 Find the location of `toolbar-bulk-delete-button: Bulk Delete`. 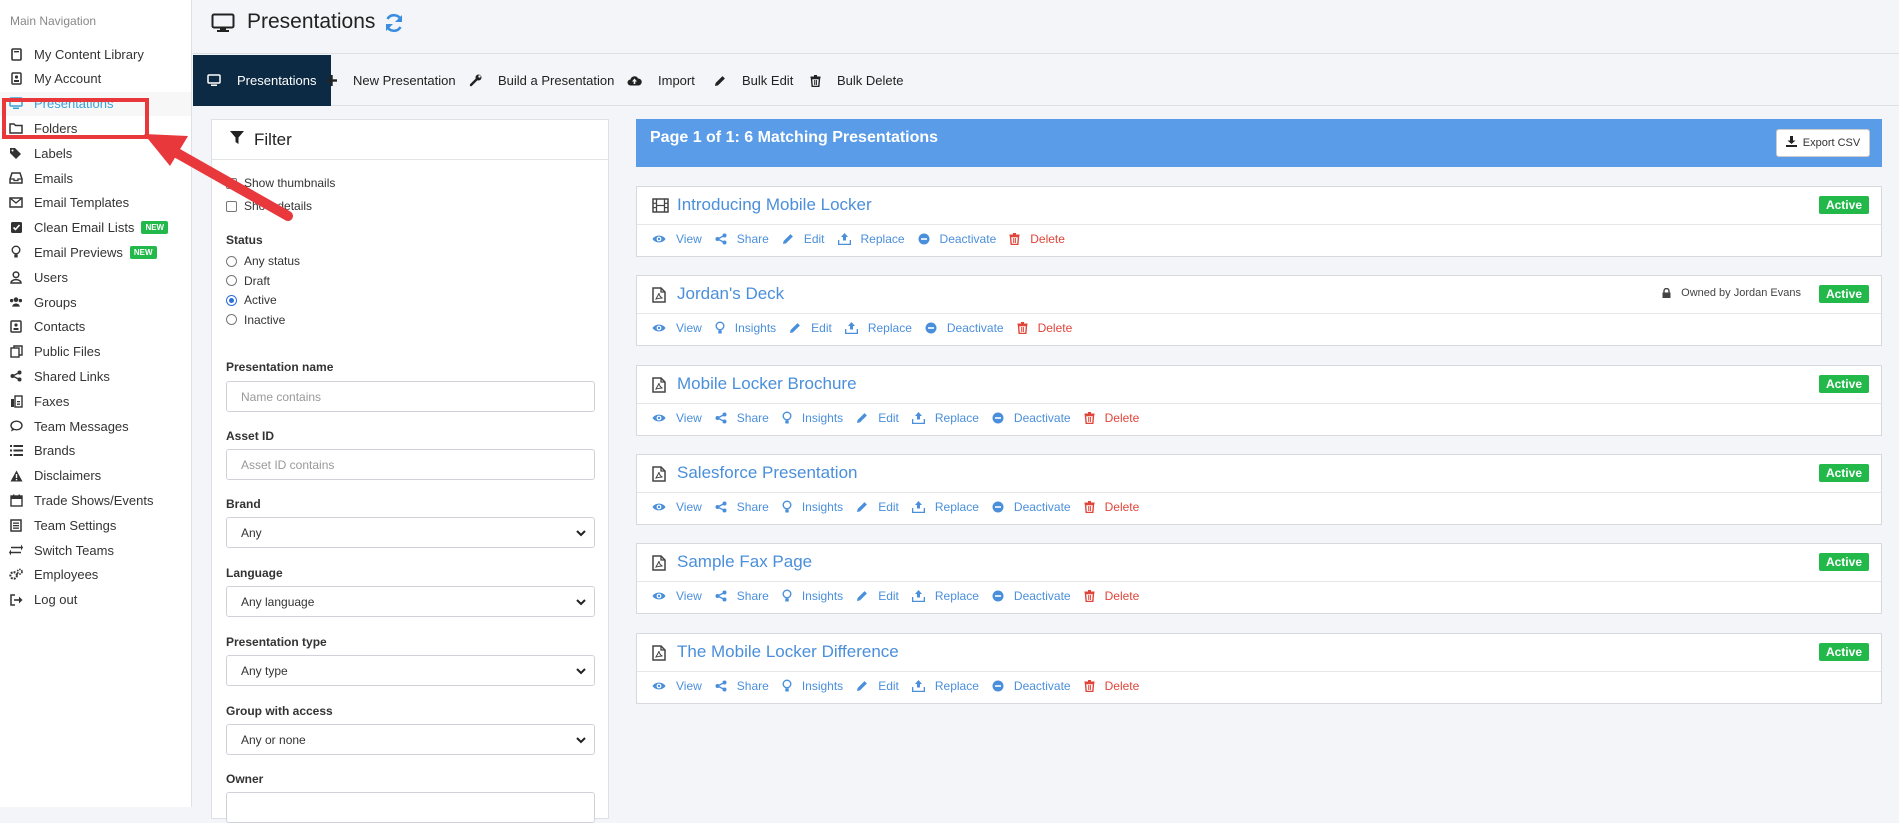

toolbar-bulk-delete-button: Bulk Delete is located at coordinates (856, 80).